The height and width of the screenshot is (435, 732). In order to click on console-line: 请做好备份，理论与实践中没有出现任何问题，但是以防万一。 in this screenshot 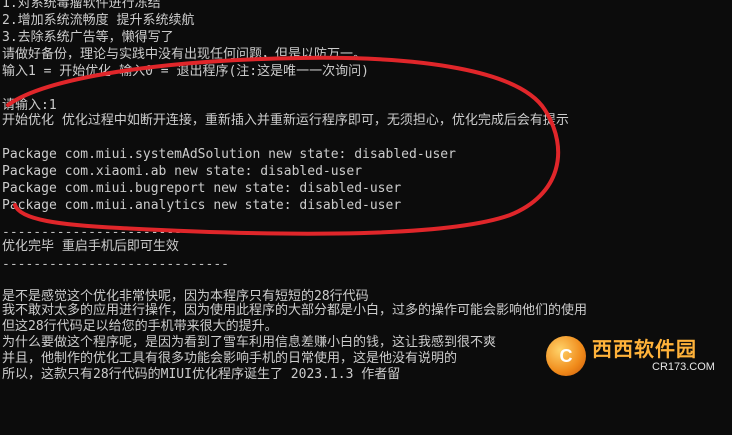, I will do `click(184, 54)`.